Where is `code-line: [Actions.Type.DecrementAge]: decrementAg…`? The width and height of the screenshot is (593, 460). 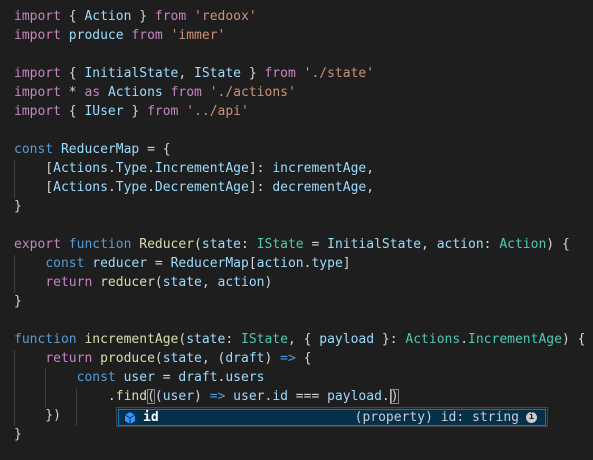
code-line: [Actions.Type.DecrementAge]: decrementAg… is located at coordinates (194, 187).